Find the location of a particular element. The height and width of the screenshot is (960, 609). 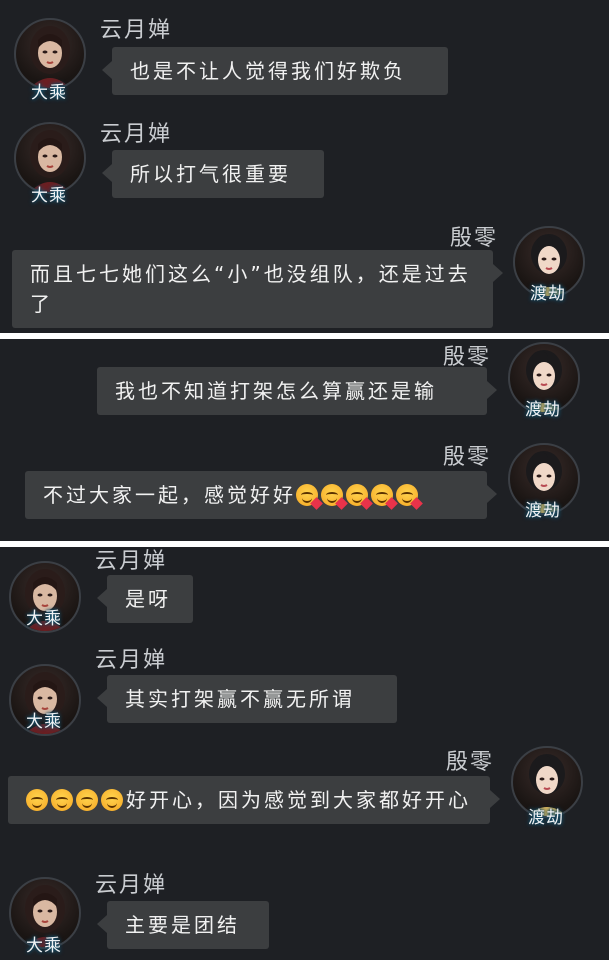

message-bubble: 我也不知道打架怎么算赢还是输 is located at coordinates (297, 391).